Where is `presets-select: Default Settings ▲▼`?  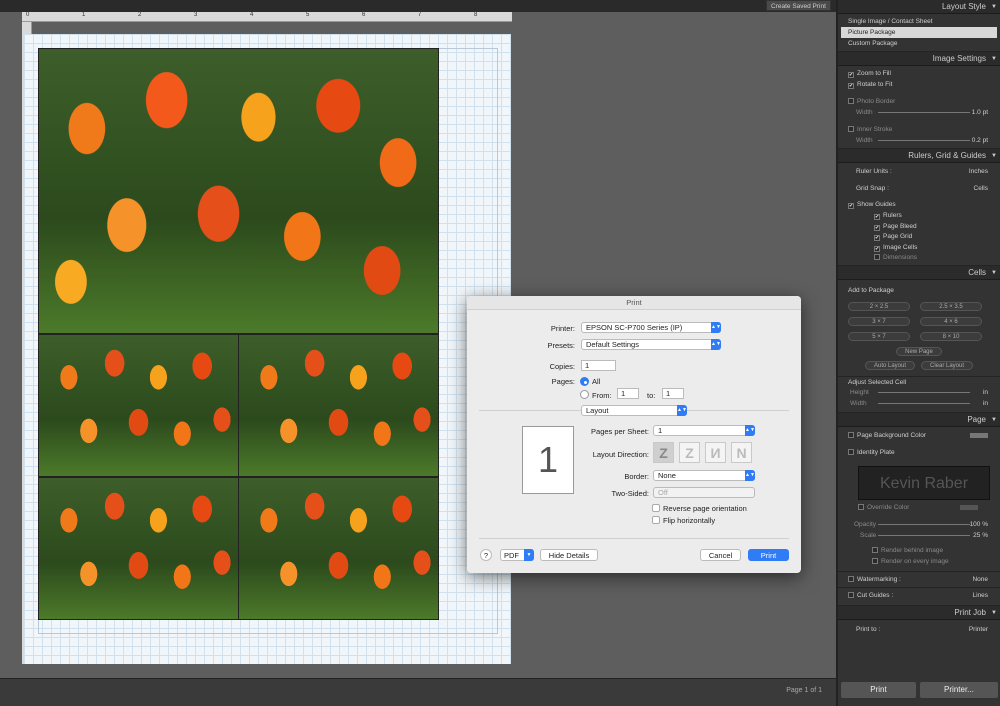
presets-select: Default Settings ▲▼ is located at coordinates (651, 344).